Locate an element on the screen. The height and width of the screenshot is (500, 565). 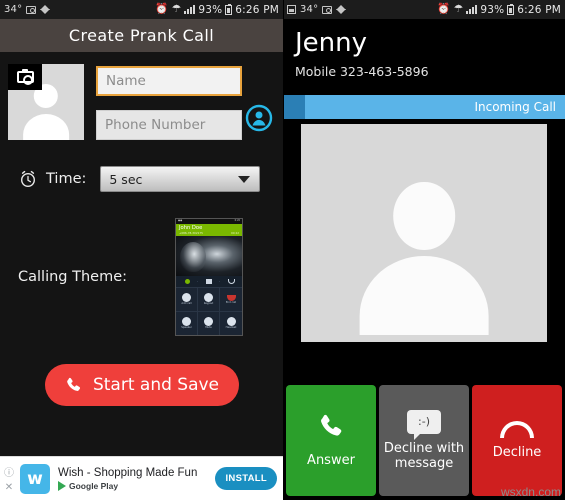
incoming-call-bar: Incoming Call is located at coordinates (424, 106).